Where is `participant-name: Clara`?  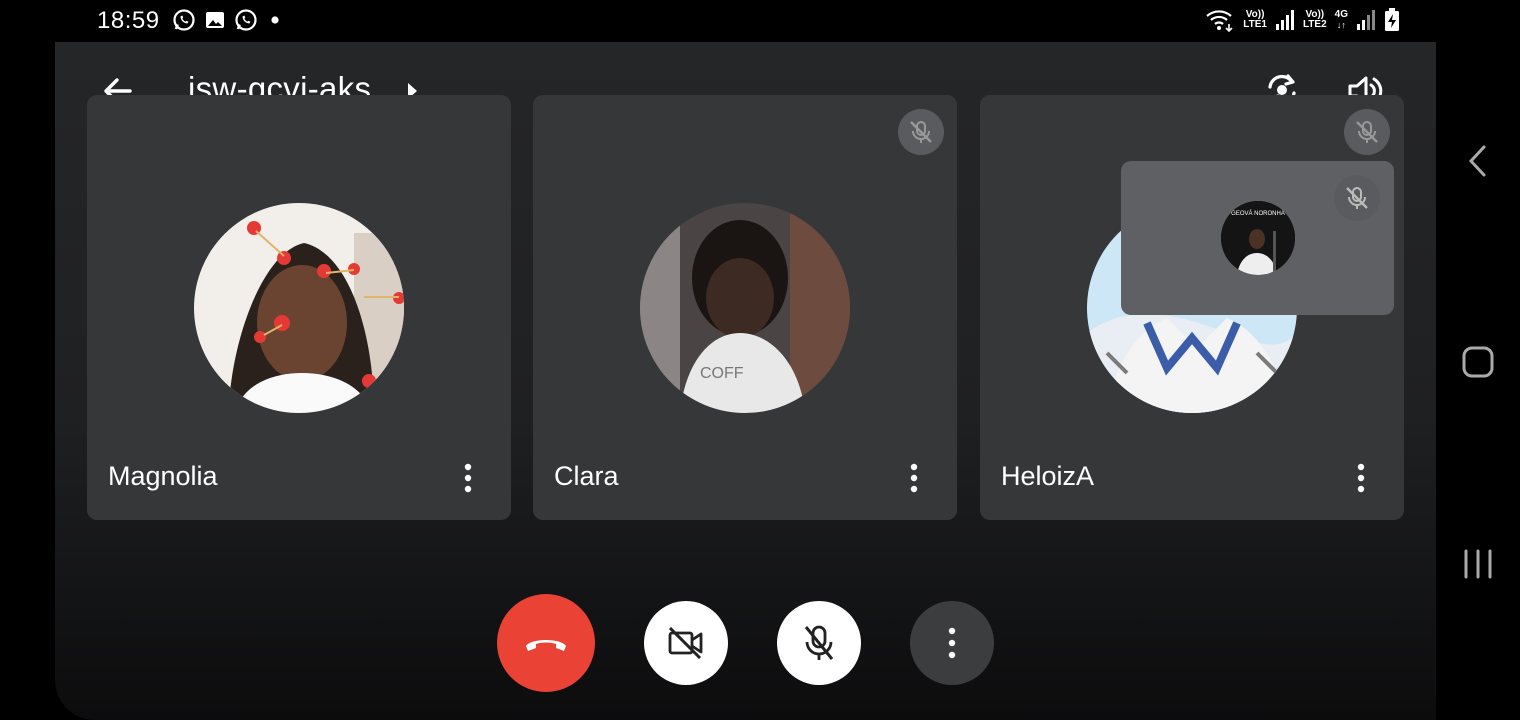
participant-name: Clara is located at coordinates (586, 476).